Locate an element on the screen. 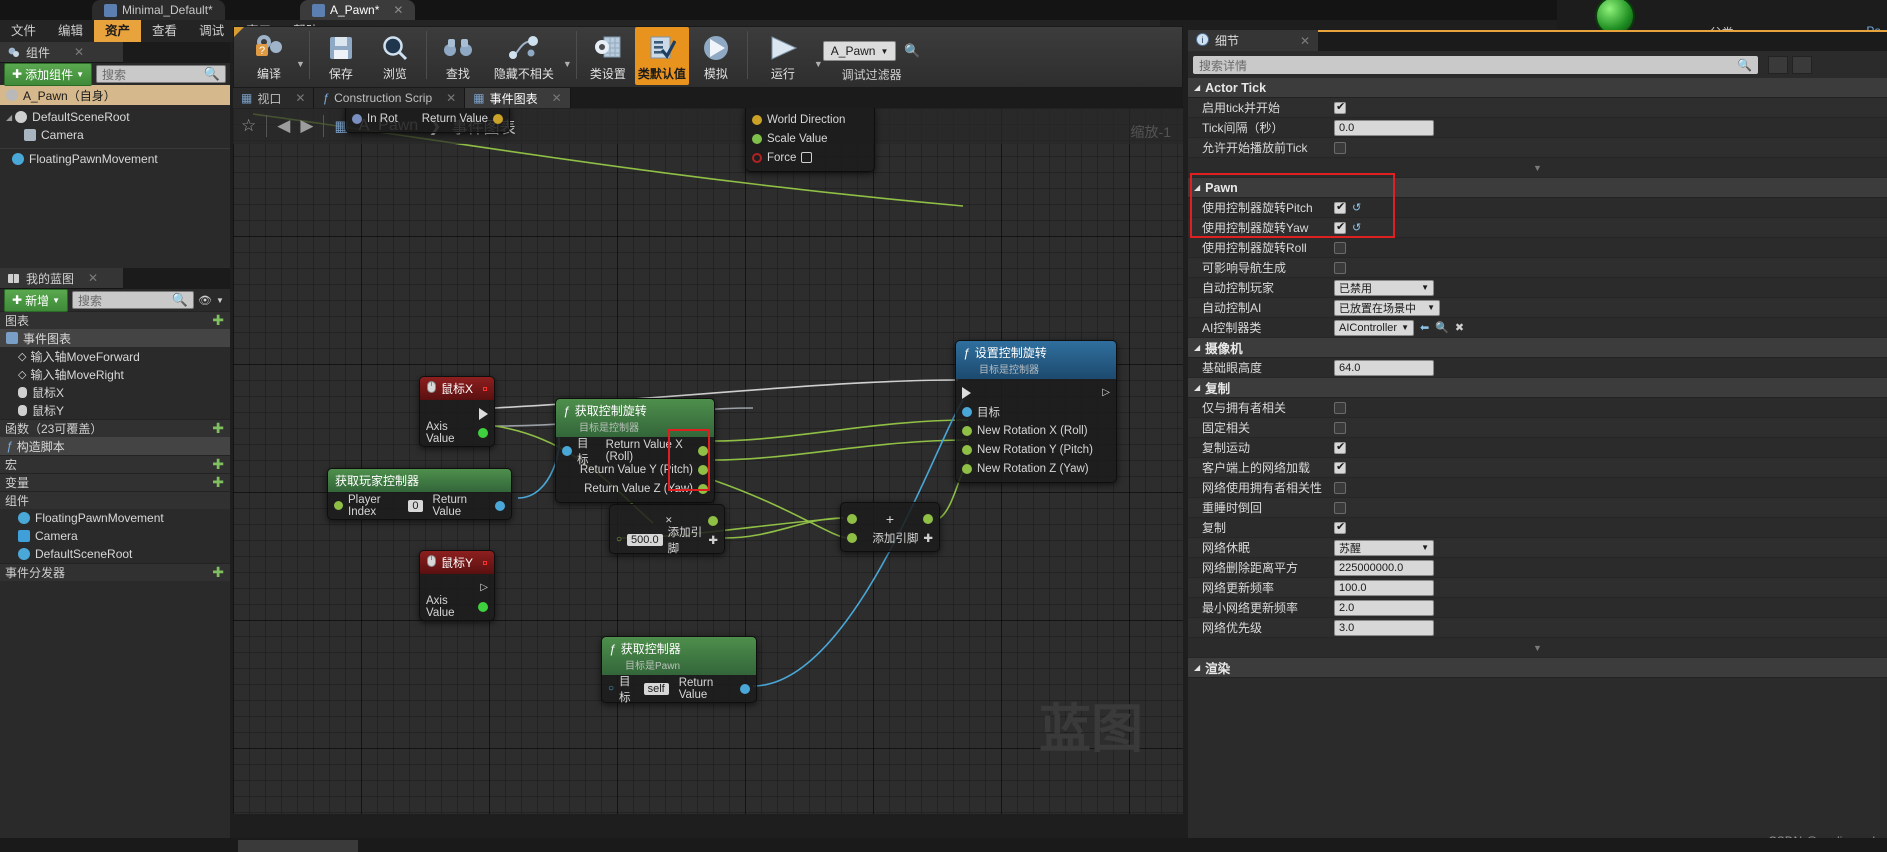  pin-row-world-direction: World Direction is located at coordinates (810, 119).